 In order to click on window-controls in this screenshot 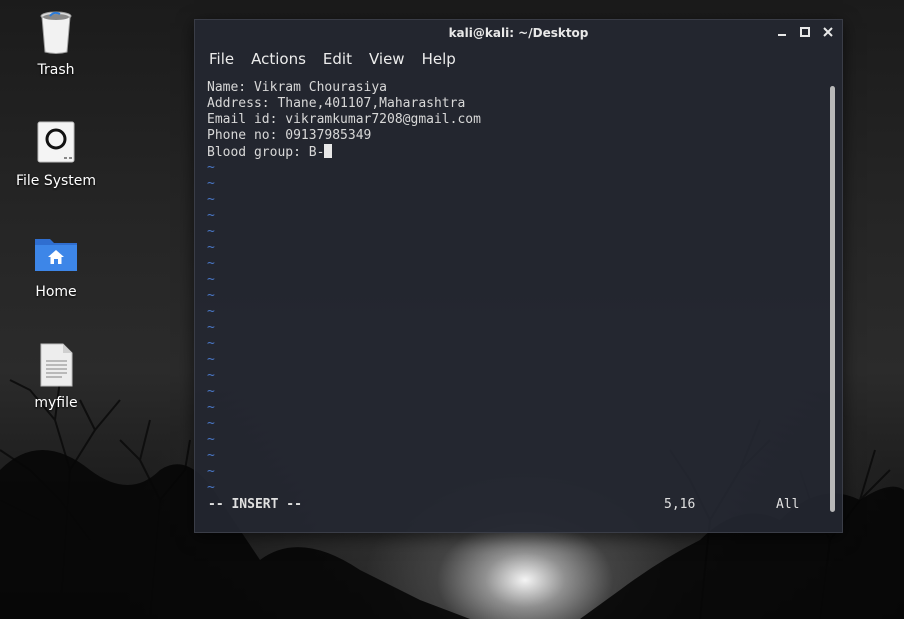, I will do `click(804, 31)`.